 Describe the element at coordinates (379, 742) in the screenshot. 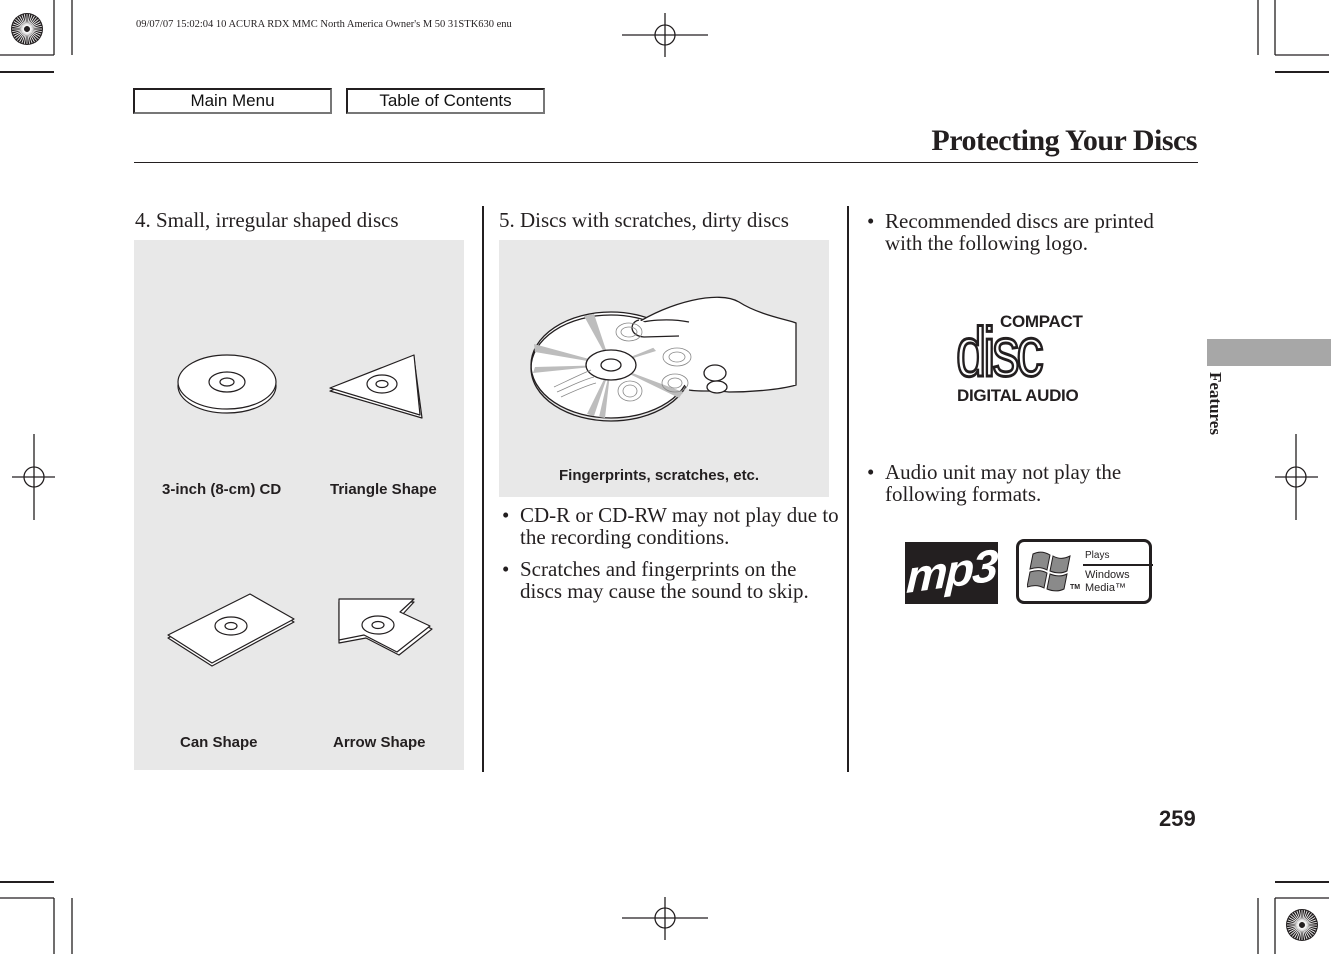

I see `caption-arrow-shape: Arrow Shape` at that location.